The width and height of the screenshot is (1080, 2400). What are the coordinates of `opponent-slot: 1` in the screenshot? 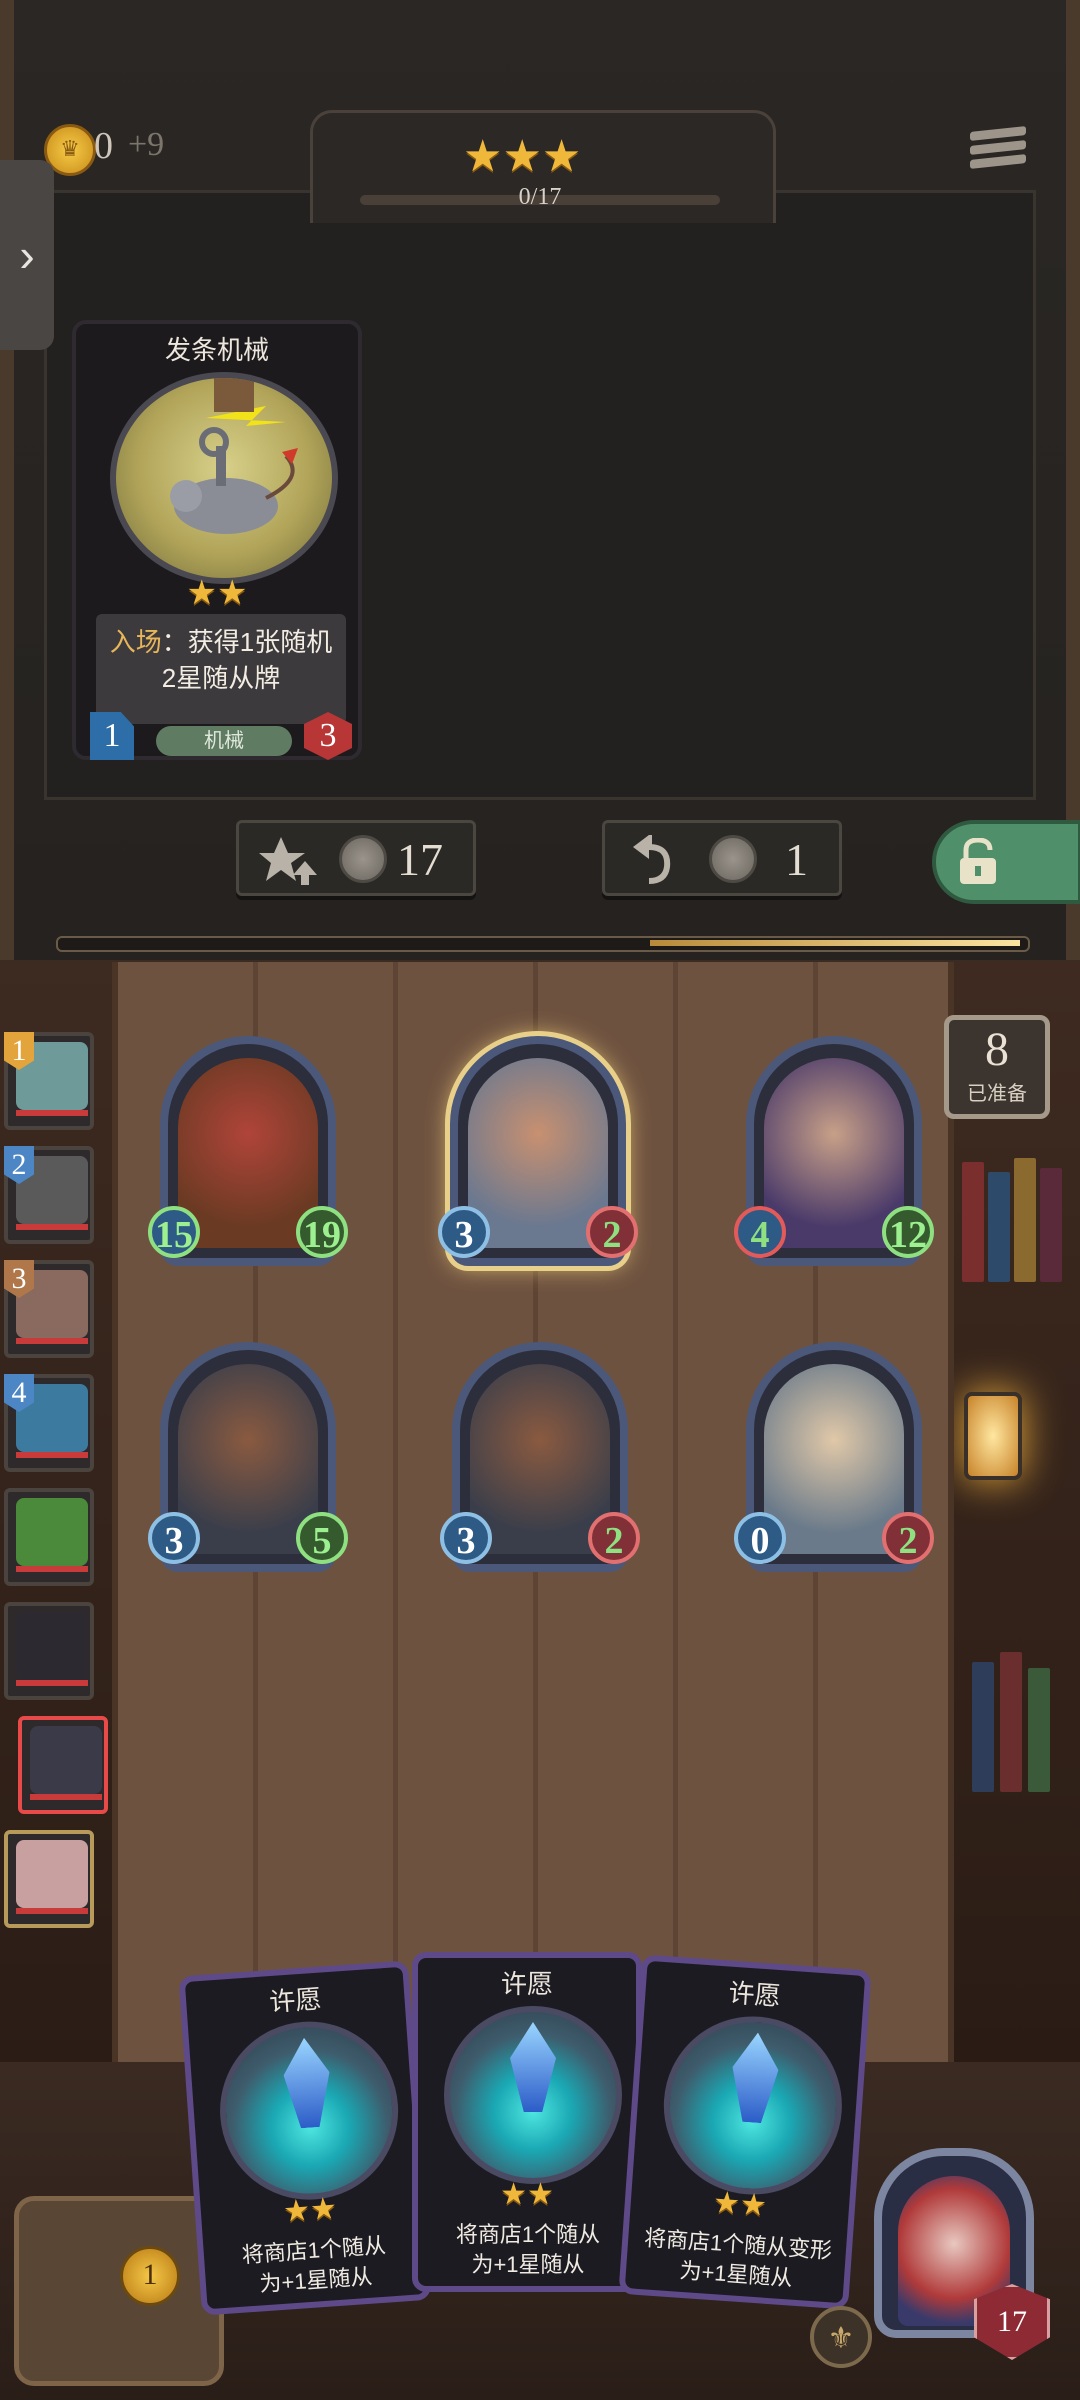 It's located at (49, 1081).